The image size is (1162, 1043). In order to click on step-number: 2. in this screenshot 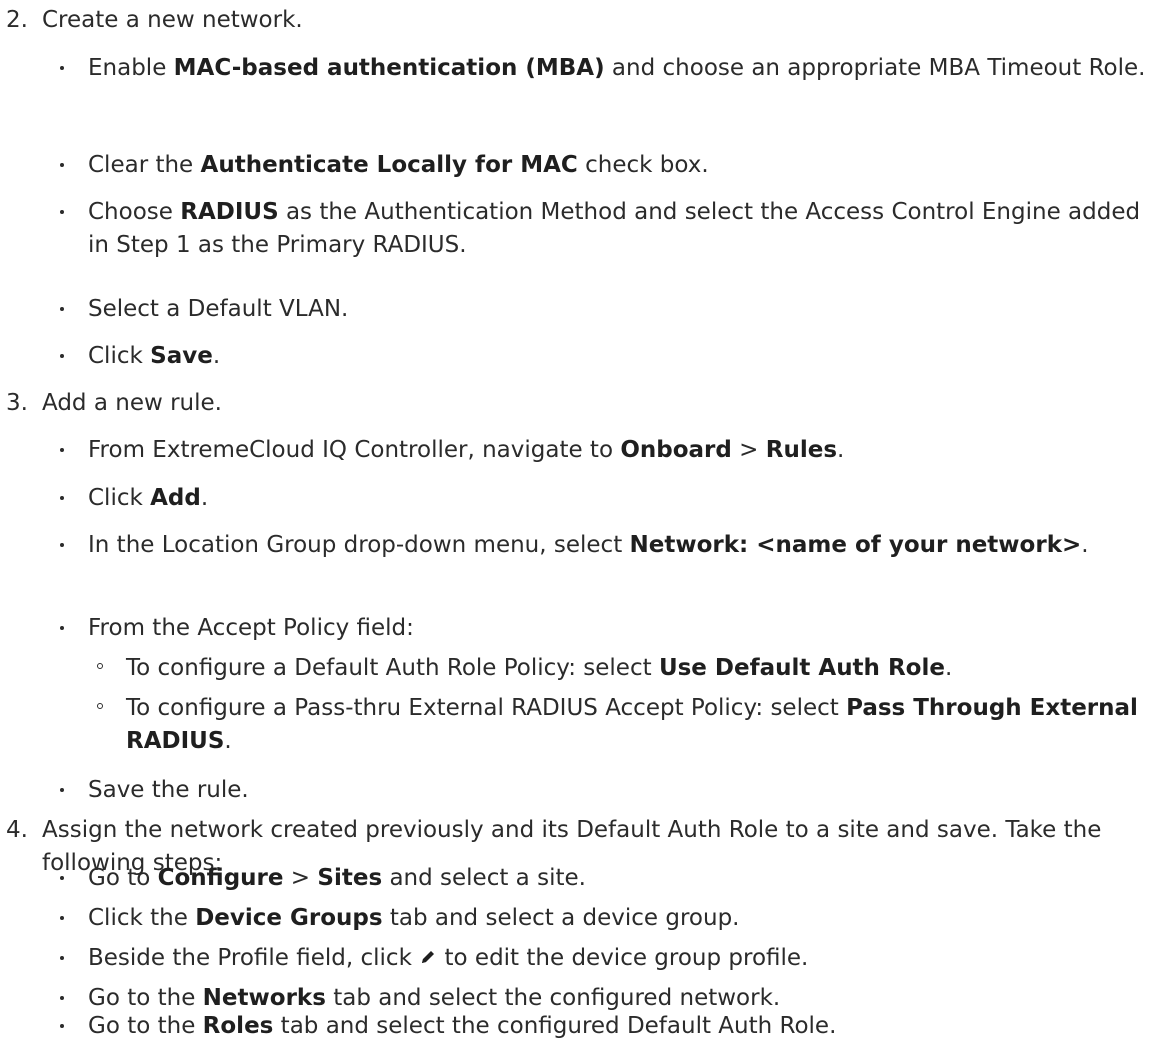, I will do `click(17, 20)`.